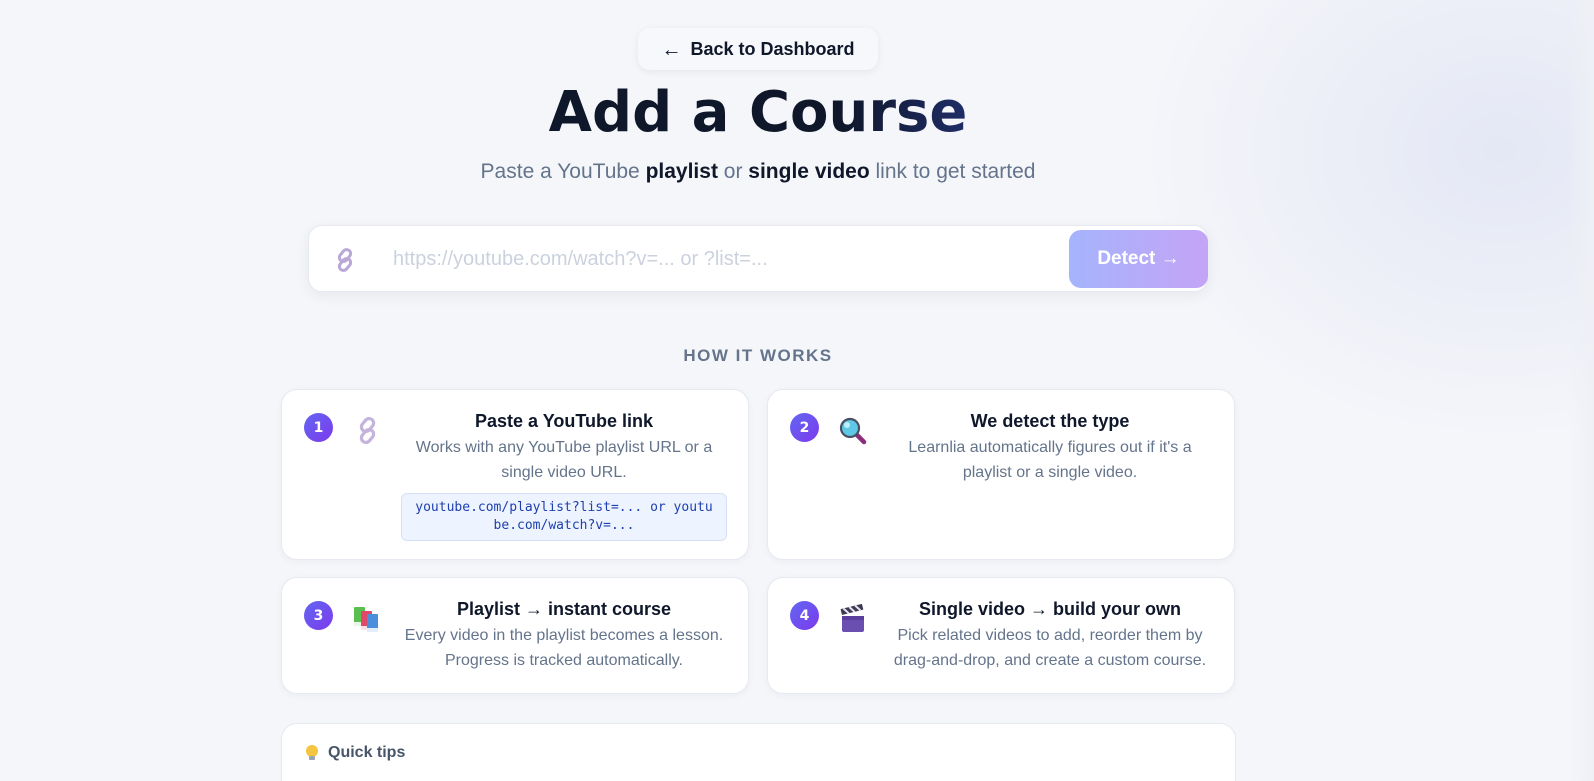 The image size is (1594, 781). Describe the element at coordinates (952, 171) in the screenshot. I see `subtitle-text-3: link to get started` at that location.